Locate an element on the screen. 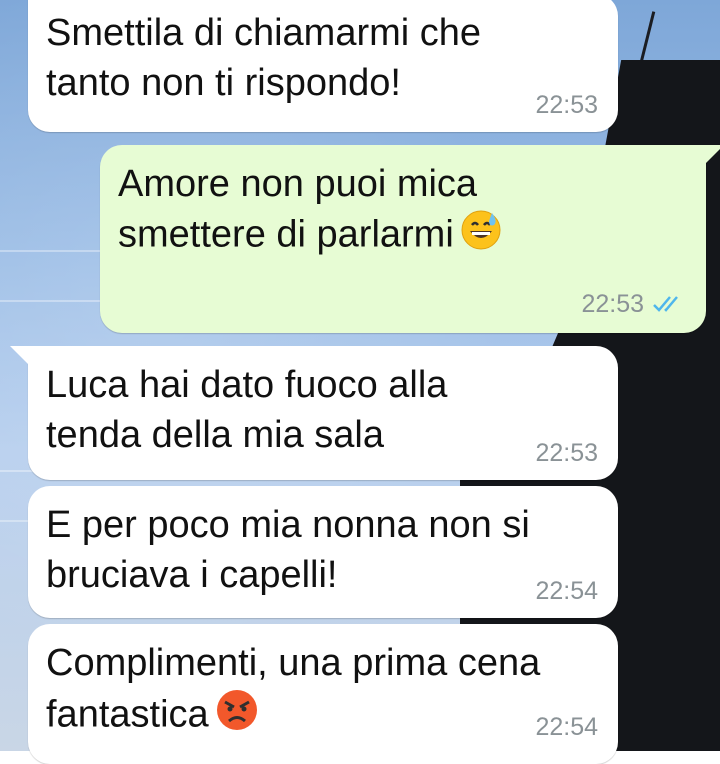  grinning-sweat-emoji-icon is located at coordinates (481, 236).